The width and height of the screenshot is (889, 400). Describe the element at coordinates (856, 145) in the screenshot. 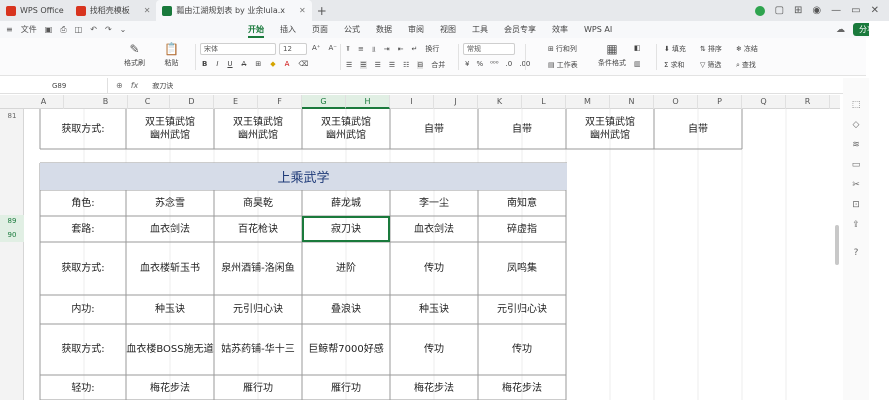

I see `properties-icon: ≋` at that location.